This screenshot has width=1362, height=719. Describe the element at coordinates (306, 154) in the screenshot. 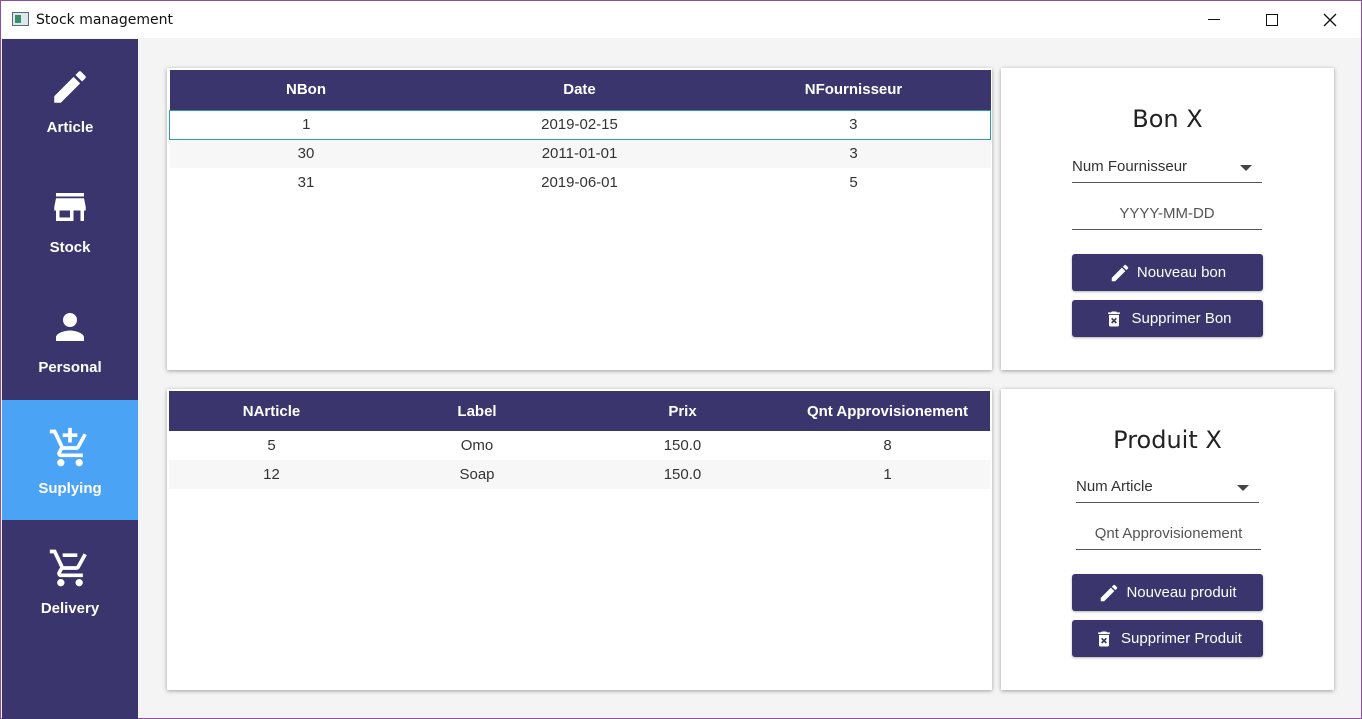

I see `table-cell: 30` at that location.